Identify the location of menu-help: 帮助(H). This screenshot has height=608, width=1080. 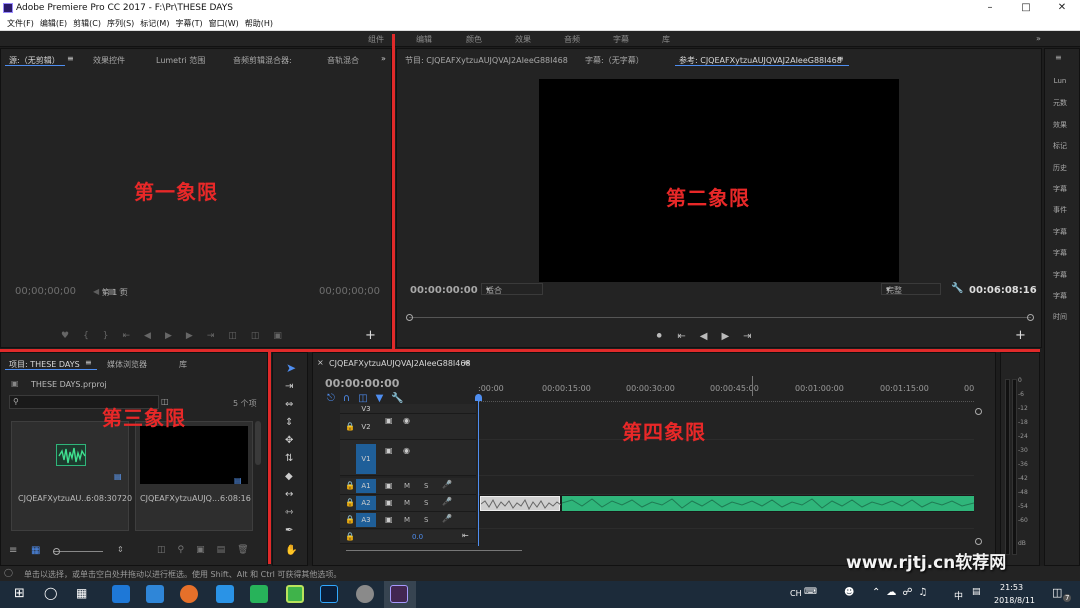
(259, 23).